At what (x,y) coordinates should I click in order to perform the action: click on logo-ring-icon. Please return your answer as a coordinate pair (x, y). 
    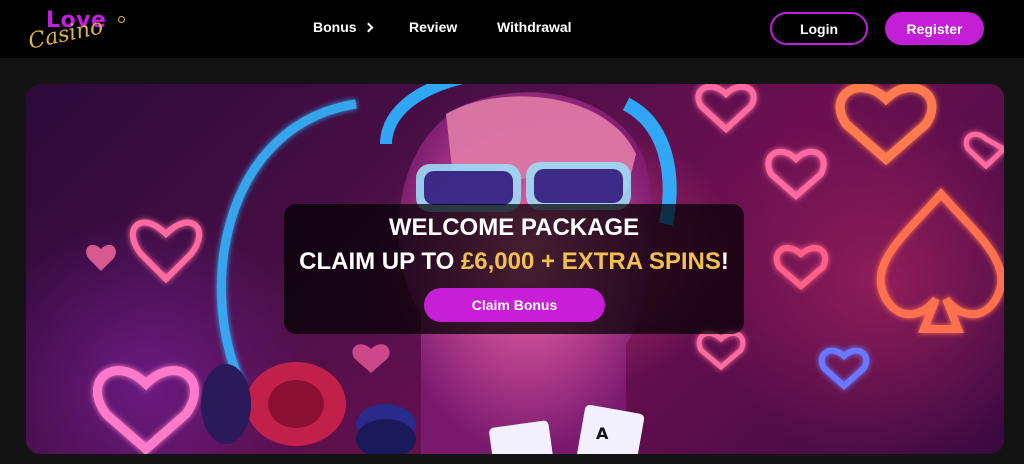
    Looking at the image, I should click on (121, 19).